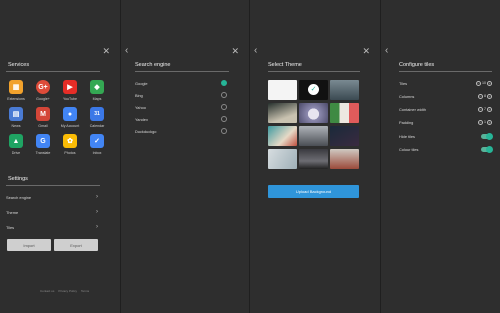 Image resolution: width=500 pixels, height=313 pixels. Describe the element at coordinates (141, 119) in the screenshot. I see `engine-label: Yandex` at that location.